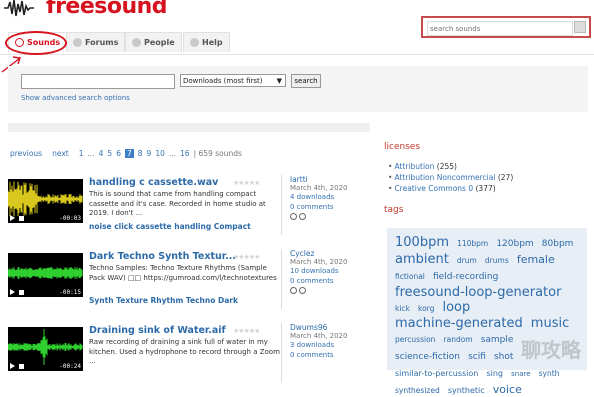 The image size is (594, 397). Describe the element at coordinates (170, 226) in the screenshot. I see `sound-tags: noise click cassette handling Compact` at that location.